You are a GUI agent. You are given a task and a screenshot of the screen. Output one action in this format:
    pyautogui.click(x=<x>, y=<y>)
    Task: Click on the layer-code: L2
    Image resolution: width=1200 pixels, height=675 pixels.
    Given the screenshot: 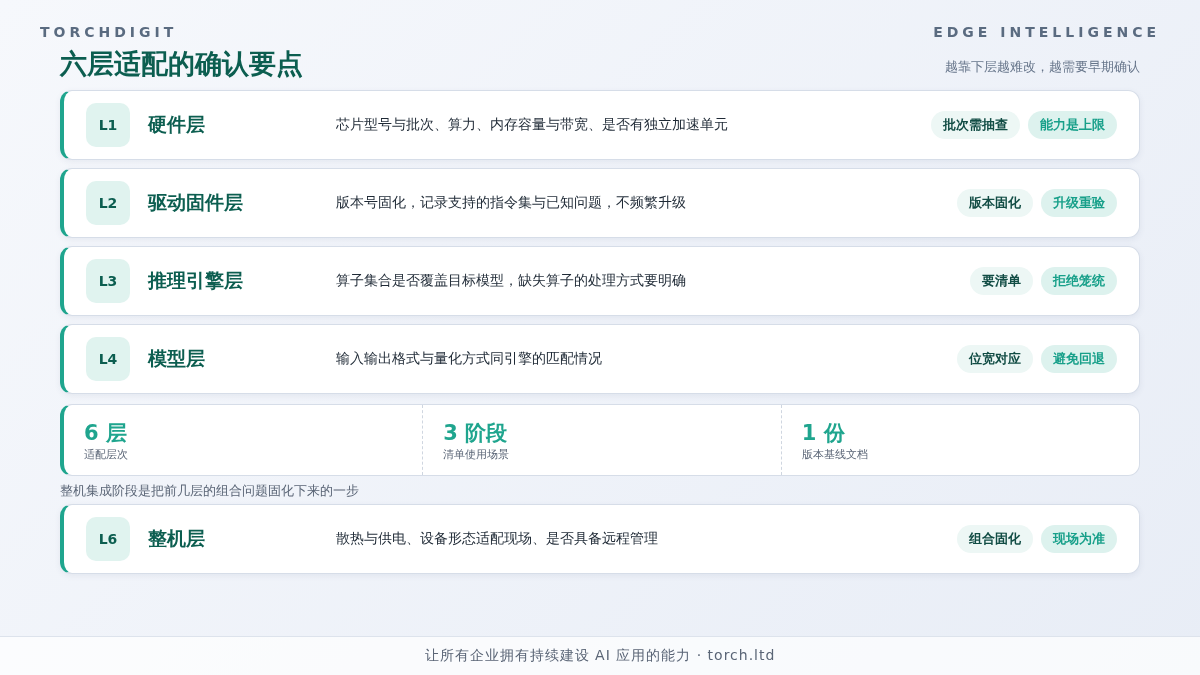 What is the action you would take?
    pyautogui.click(x=108, y=203)
    